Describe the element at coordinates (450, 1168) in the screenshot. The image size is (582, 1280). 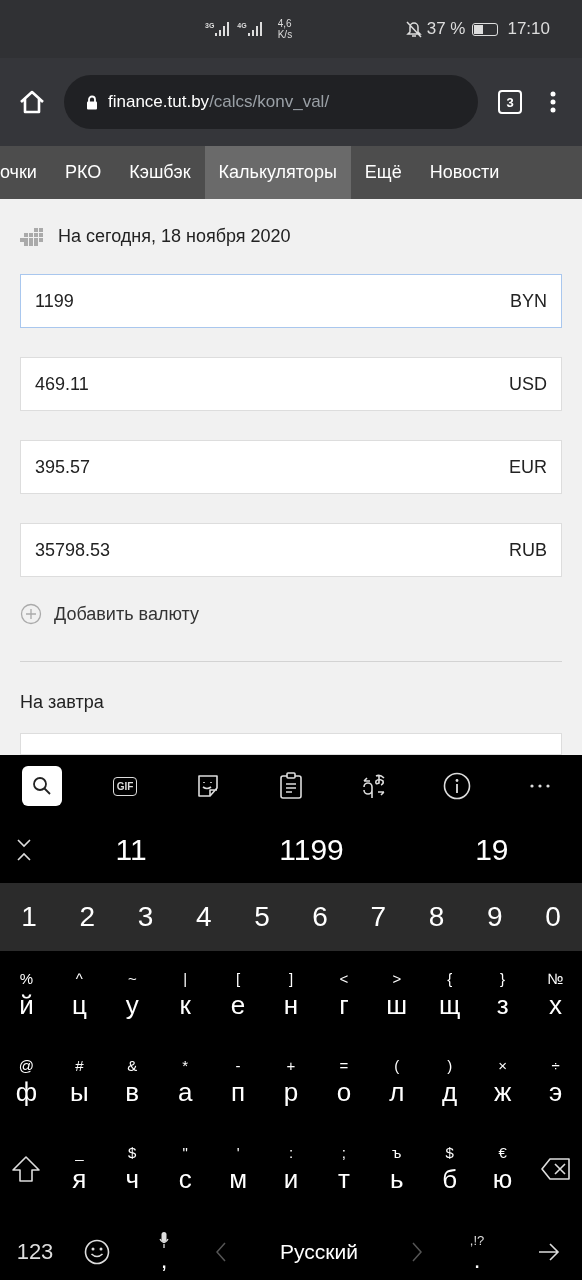
I see `letter-key: $ б` at that location.